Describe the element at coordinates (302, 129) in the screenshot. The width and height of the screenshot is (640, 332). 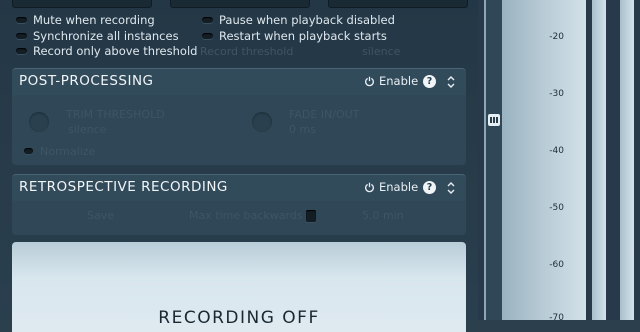
I see `fade-in-out-value: 0 ms` at that location.